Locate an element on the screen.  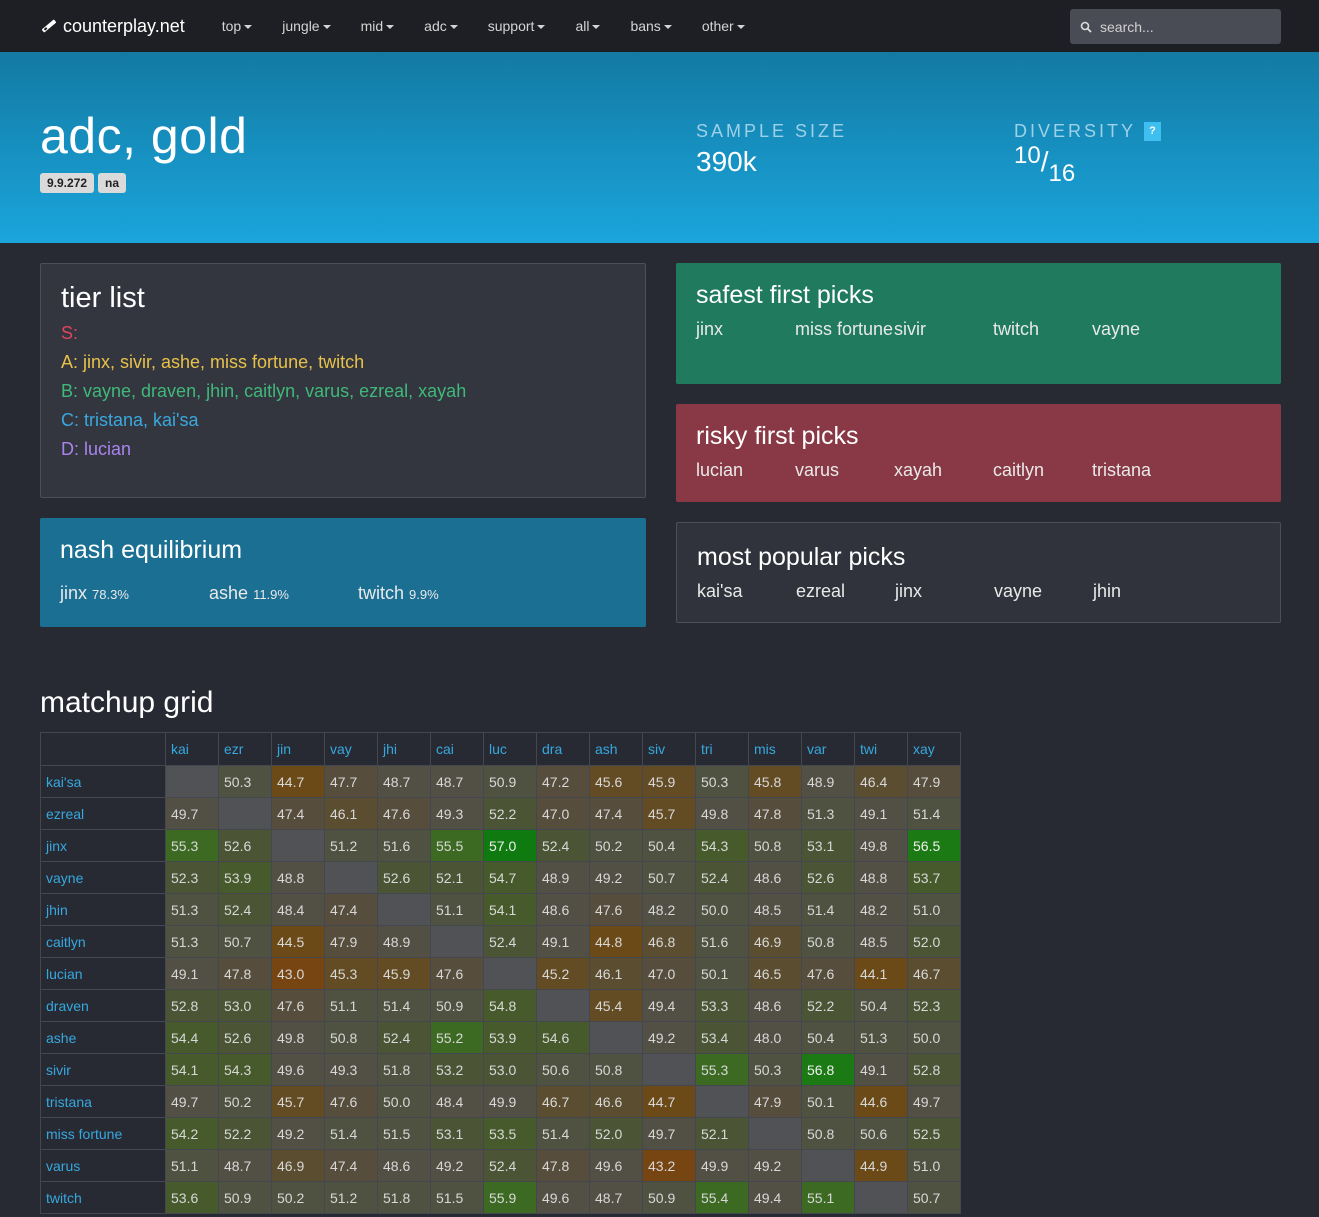
grid-row-header: jinx is located at coordinates (103, 845).